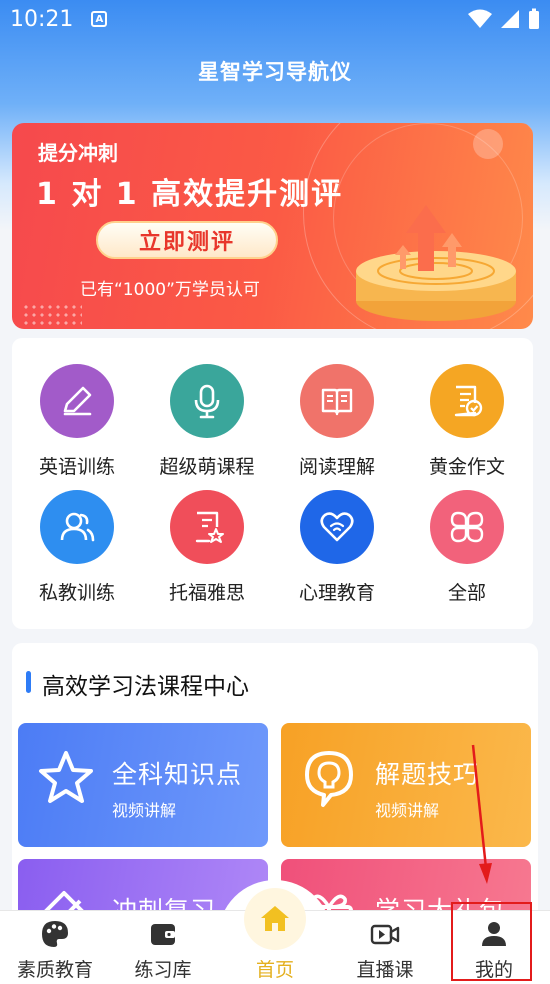  I want to click on home-icon, so click(275, 918).